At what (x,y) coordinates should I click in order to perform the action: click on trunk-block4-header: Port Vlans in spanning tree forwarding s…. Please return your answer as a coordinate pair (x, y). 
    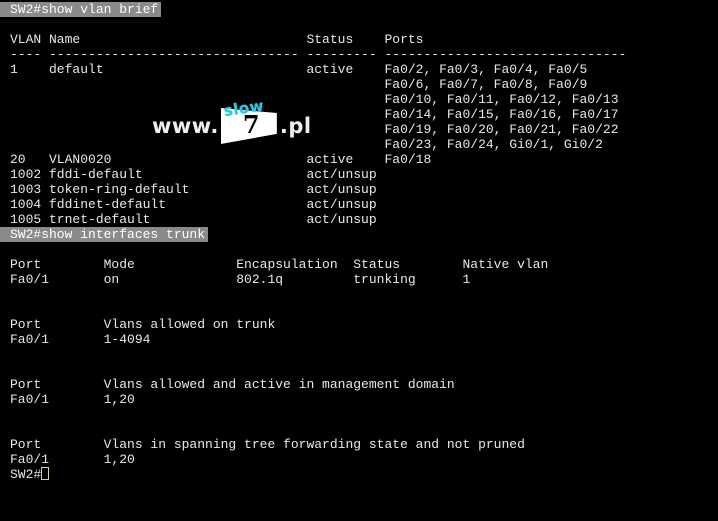
    Looking at the image, I should click on (267, 444).